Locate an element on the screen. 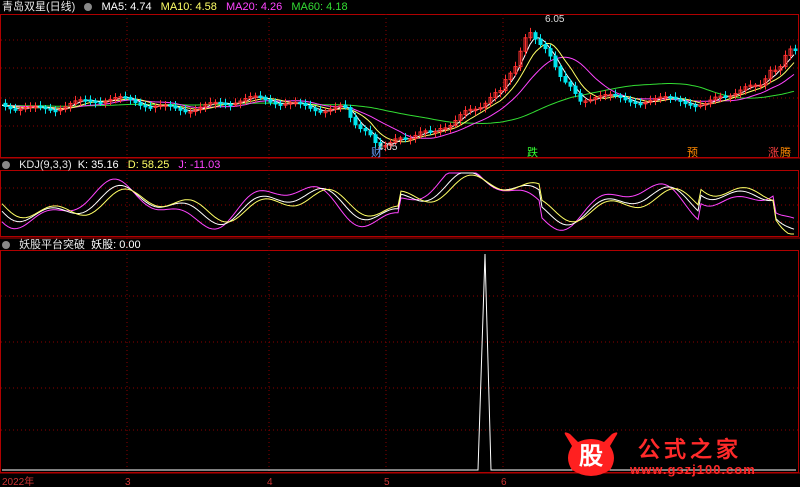 The image size is (800, 487). signal-marker-label: 腾 is located at coordinates (785, 152).